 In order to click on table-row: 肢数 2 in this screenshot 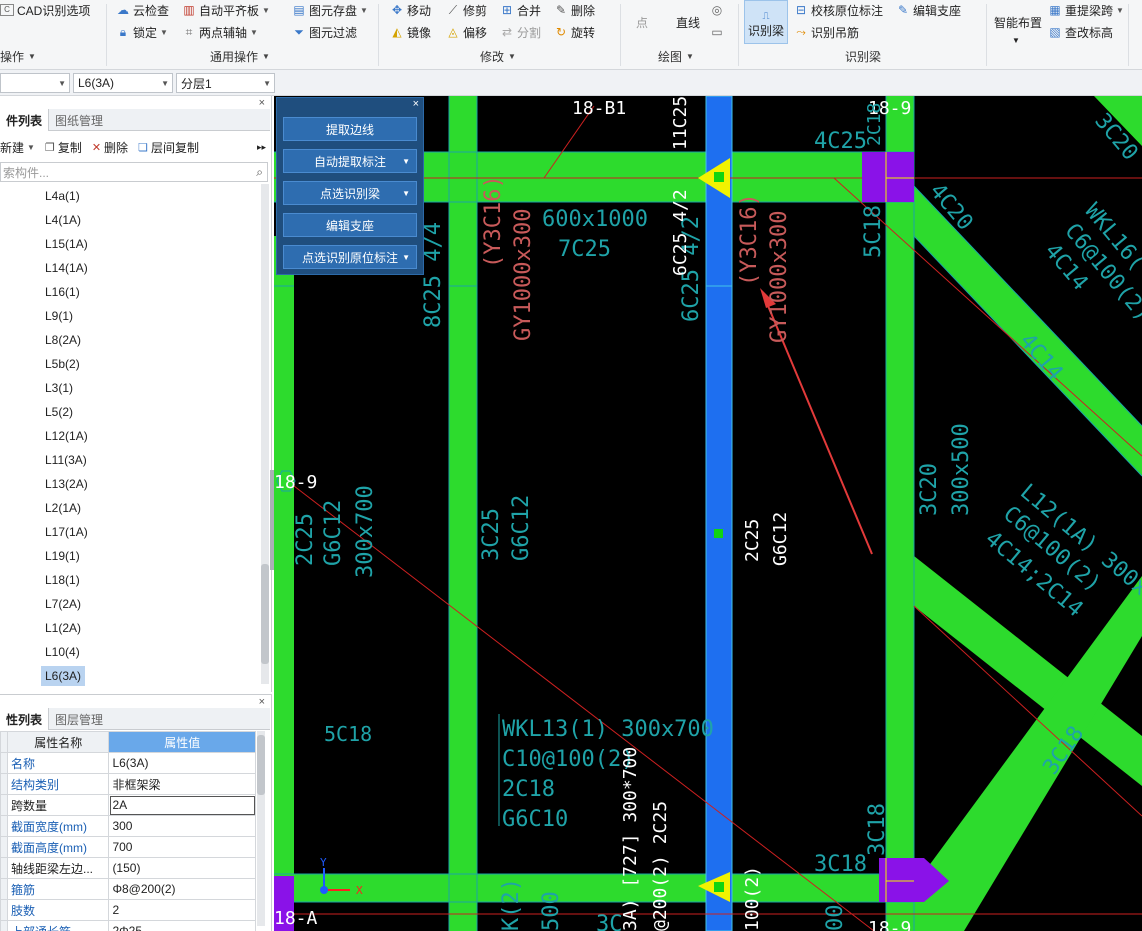, I will do `click(128, 910)`.